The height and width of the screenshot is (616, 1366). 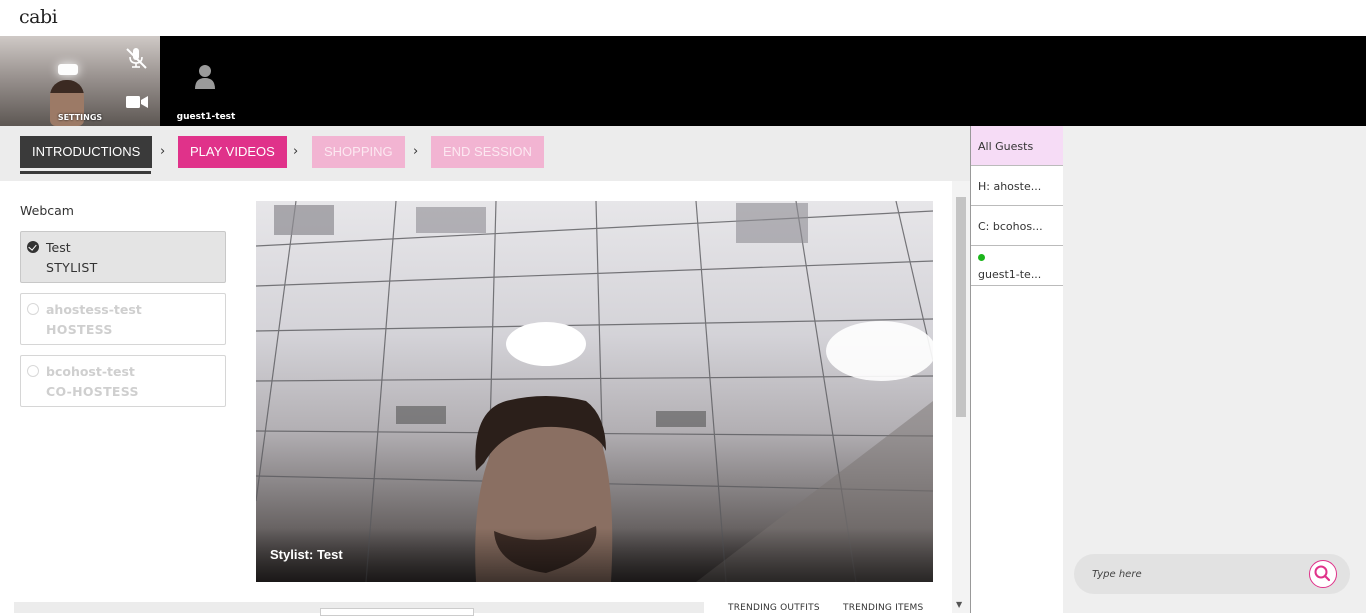 I want to click on settings-label: SETTINGS, so click(x=80, y=117).